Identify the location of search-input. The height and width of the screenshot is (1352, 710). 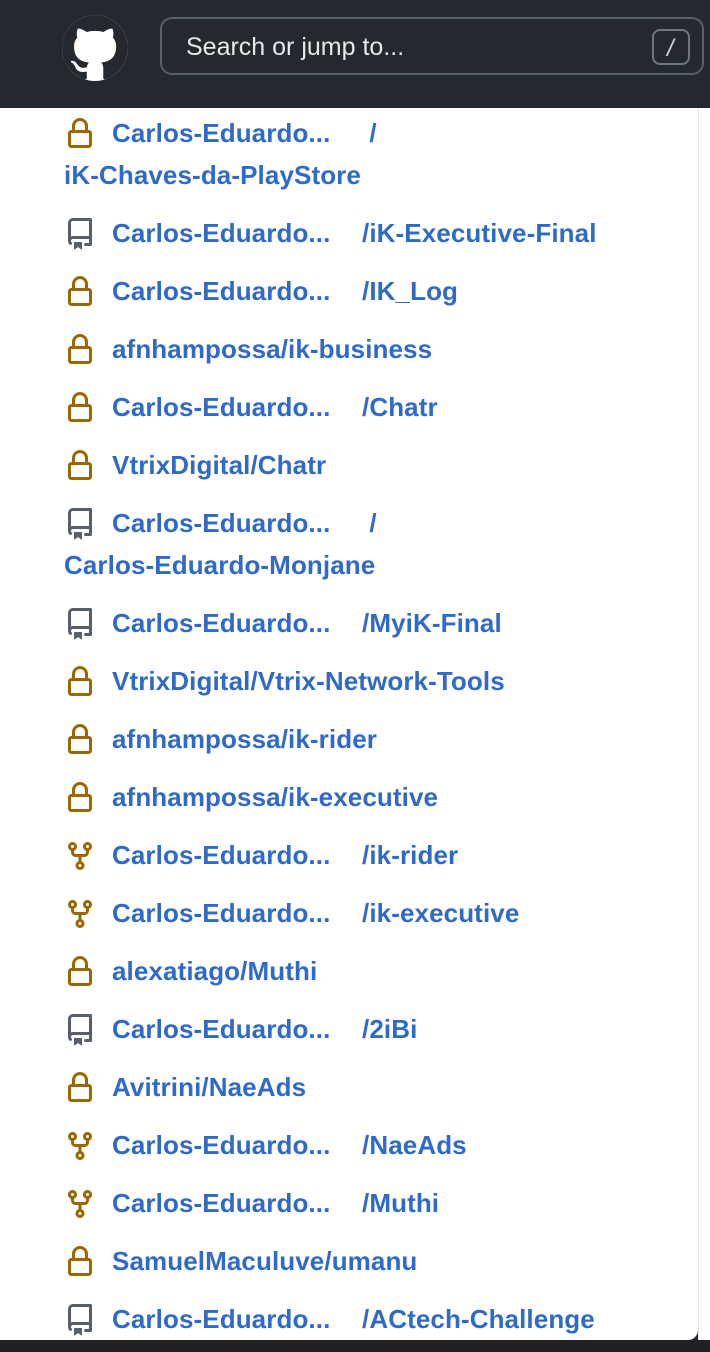
(406, 47).